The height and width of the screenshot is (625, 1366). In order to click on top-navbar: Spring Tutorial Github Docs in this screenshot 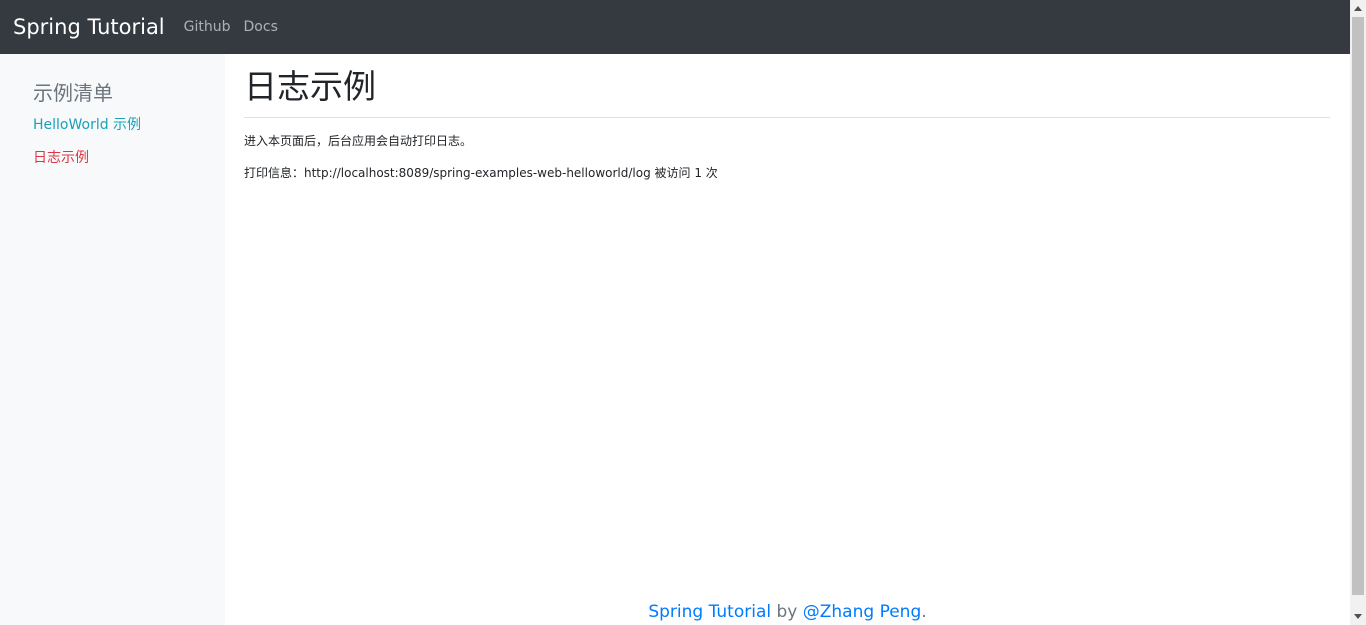, I will do `click(675, 27)`.